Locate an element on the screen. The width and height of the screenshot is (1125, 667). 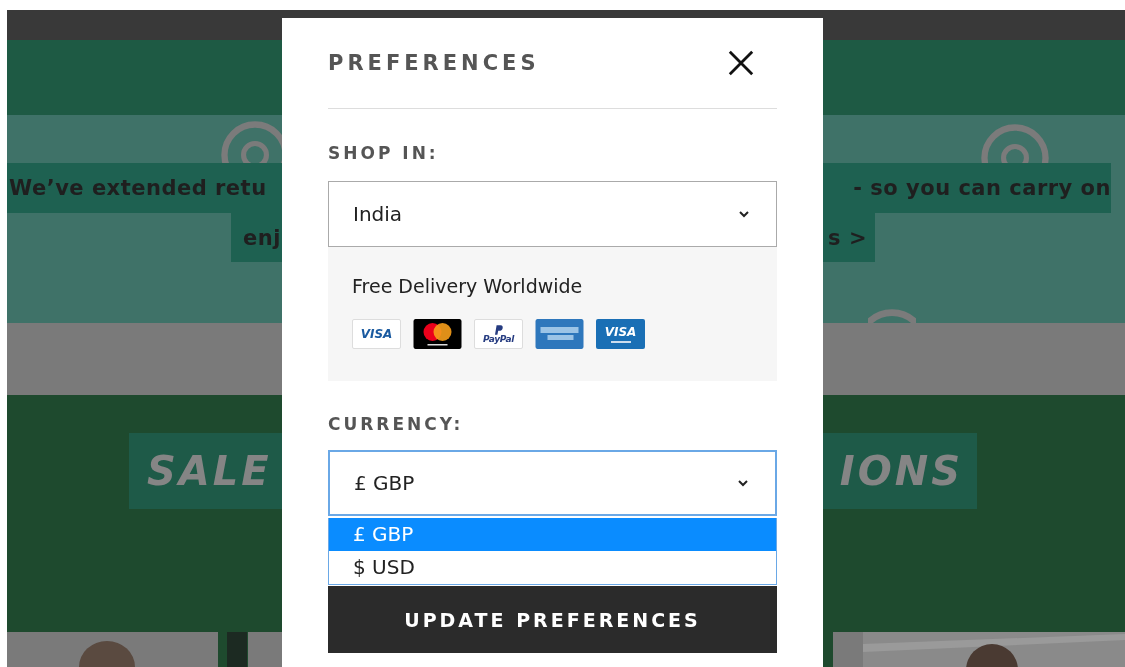
amex-card-logo is located at coordinates (559, 334).